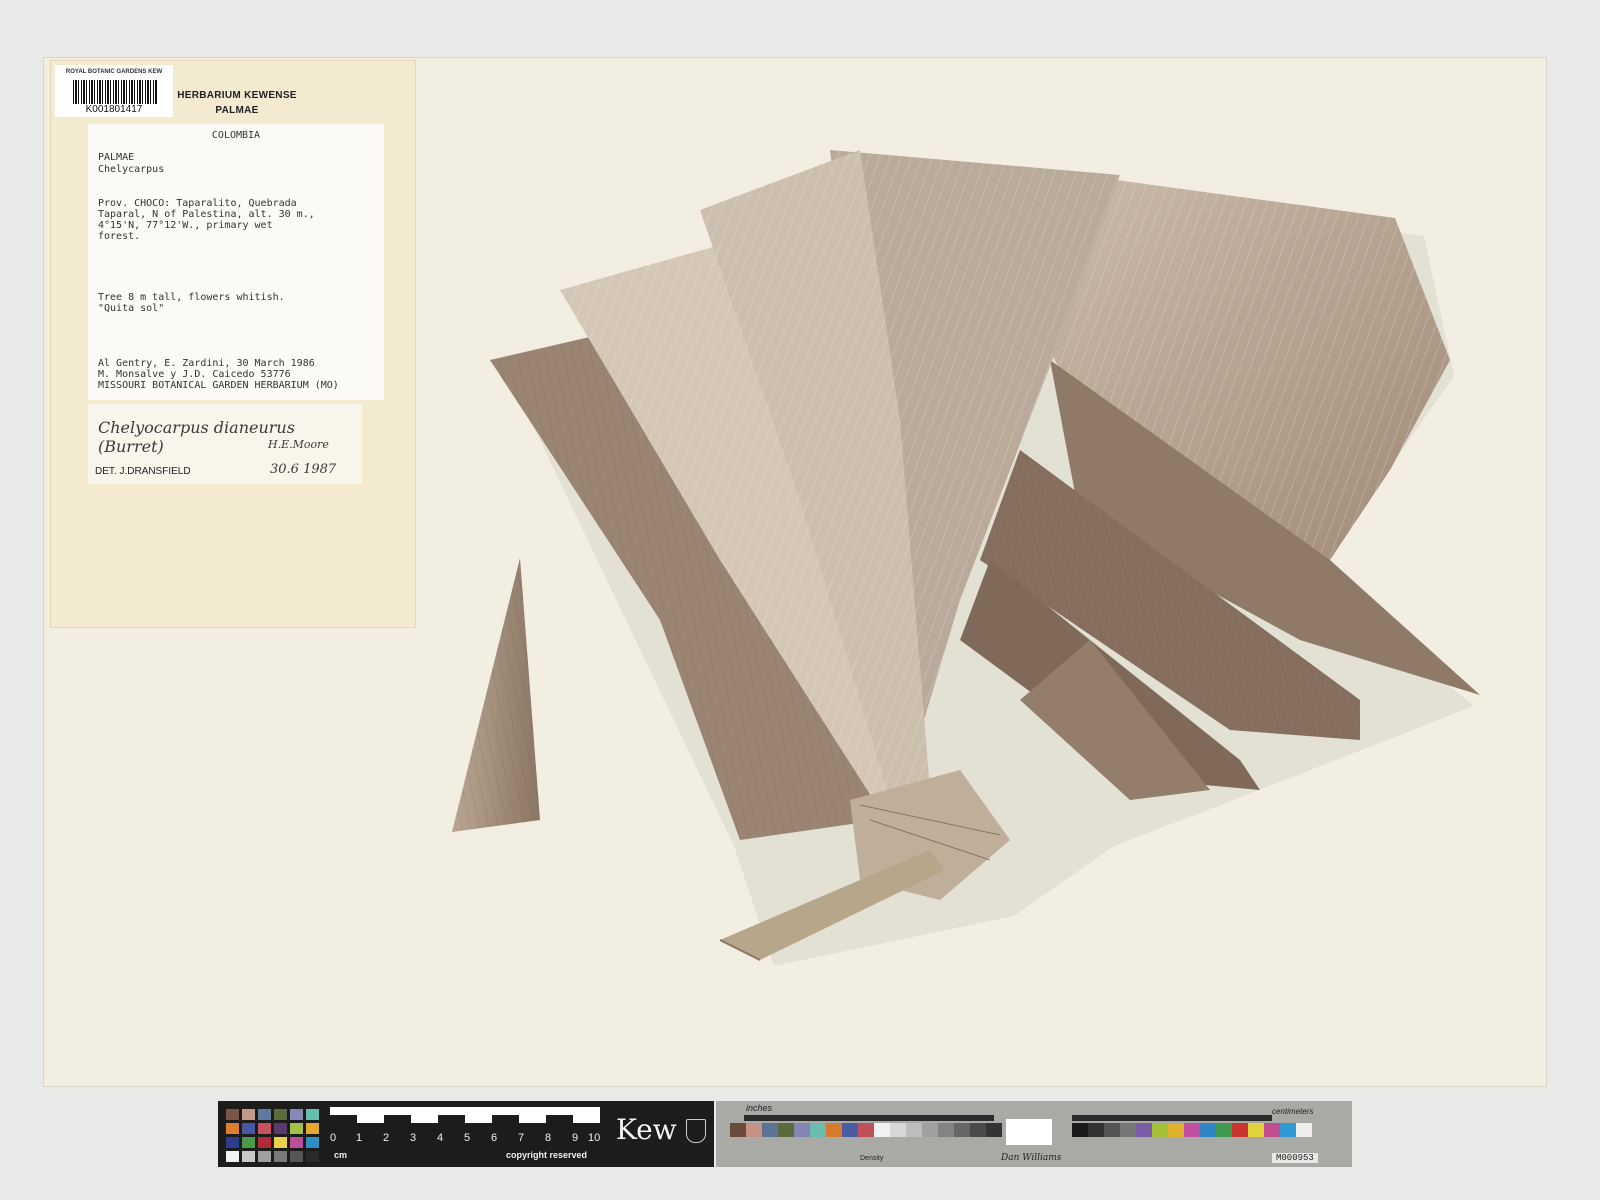 The height and width of the screenshot is (1200, 1600). I want to click on ruler-label-6: 6, so click(494, 1138).